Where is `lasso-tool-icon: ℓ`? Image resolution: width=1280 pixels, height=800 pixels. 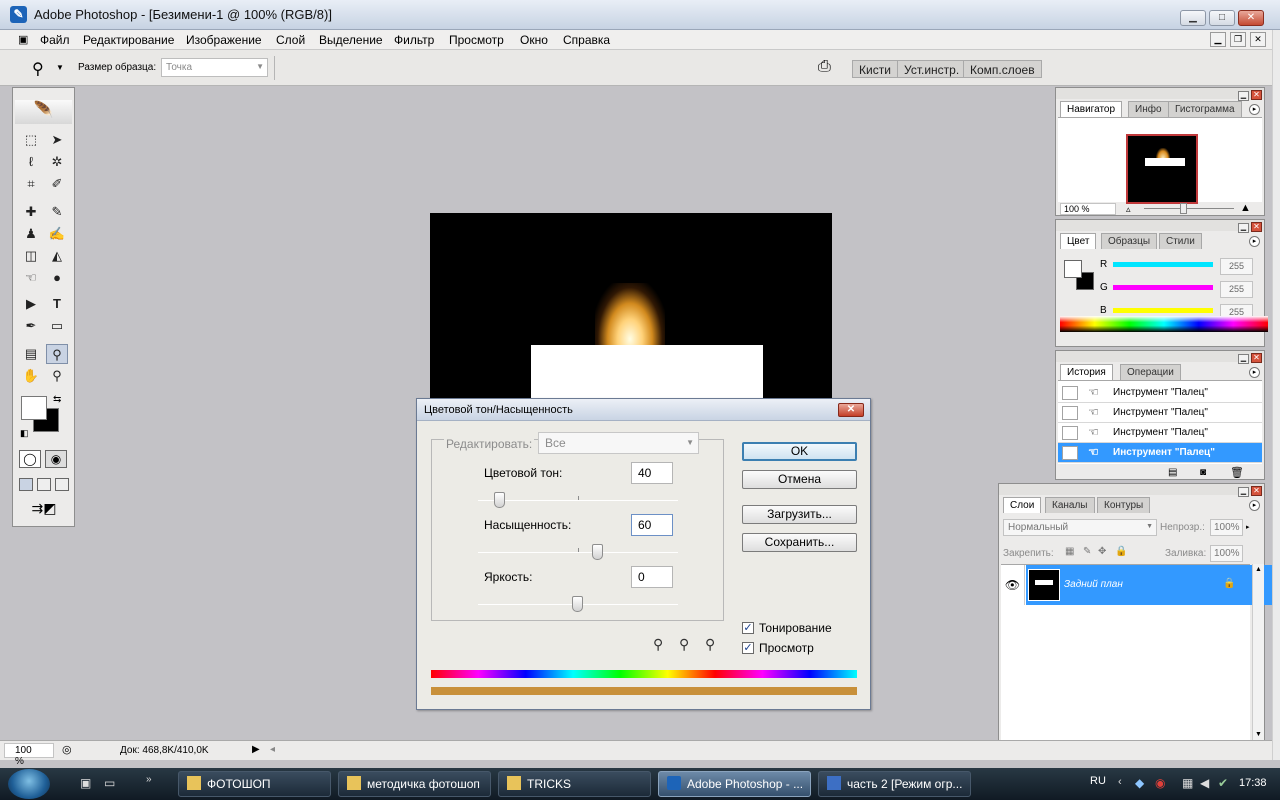 lasso-tool-icon: ℓ is located at coordinates (31, 162).